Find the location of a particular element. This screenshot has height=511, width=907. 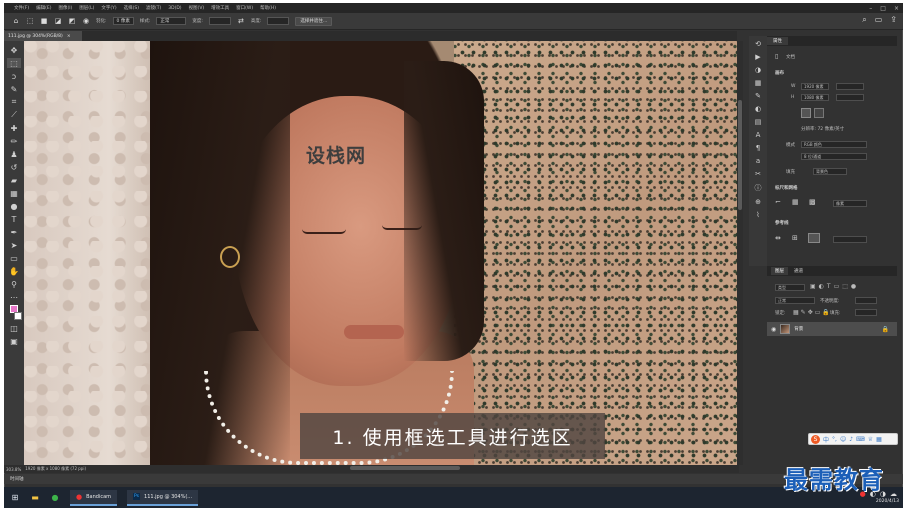

layer-kind-filter: 类型 is located at coordinates (790, 287).